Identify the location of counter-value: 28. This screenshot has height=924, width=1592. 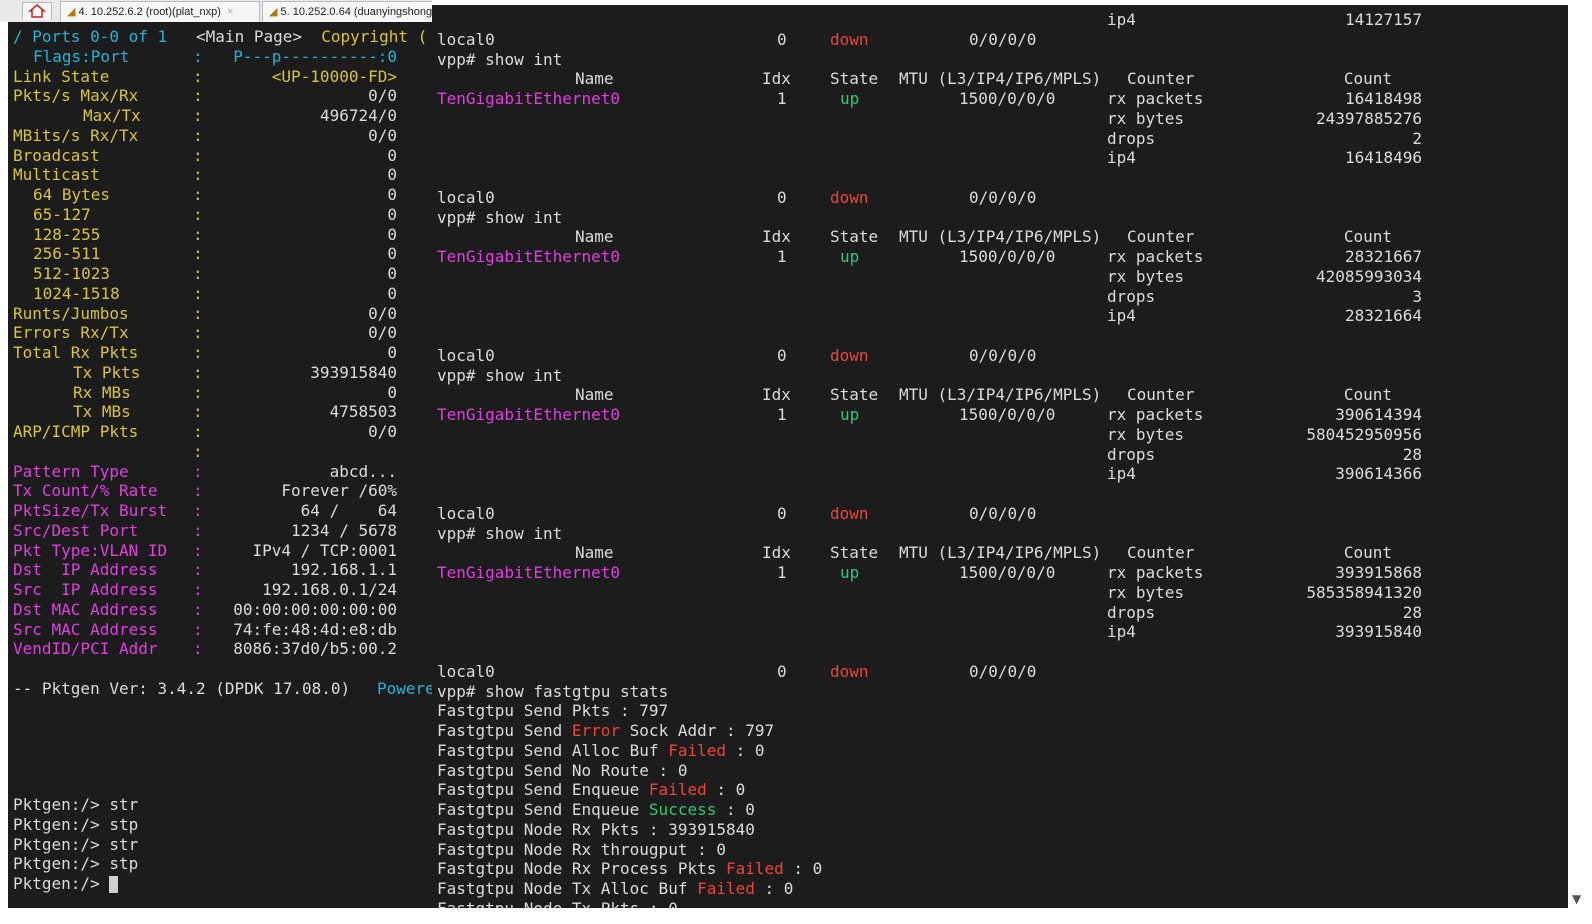
(1412, 454).